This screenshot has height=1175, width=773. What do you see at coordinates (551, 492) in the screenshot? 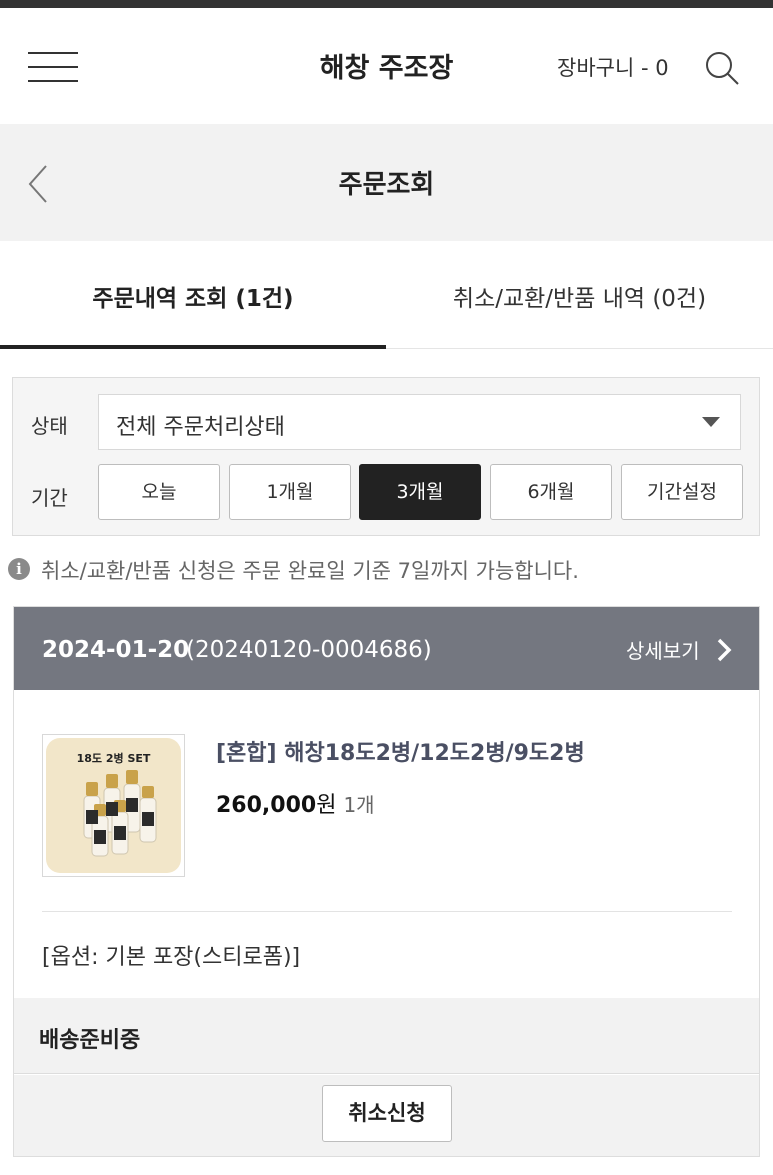
I see `period-6month-button: 6개월` at bounding box center [551, 492].